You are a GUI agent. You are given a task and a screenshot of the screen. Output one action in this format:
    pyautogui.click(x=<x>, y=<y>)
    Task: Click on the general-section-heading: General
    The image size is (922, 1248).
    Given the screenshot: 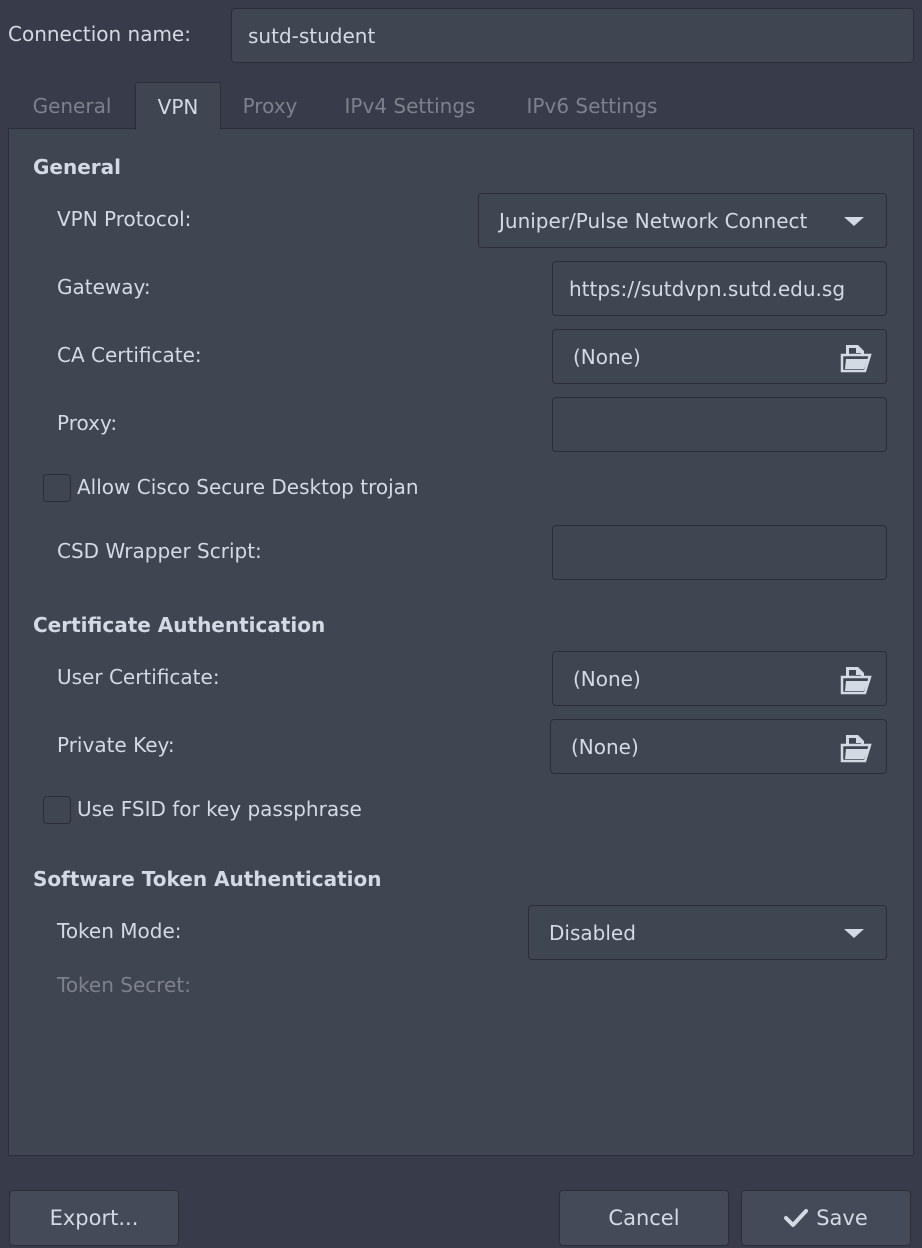 What is the action you would take?
    pyautogui.click(x=77, y=167)
    